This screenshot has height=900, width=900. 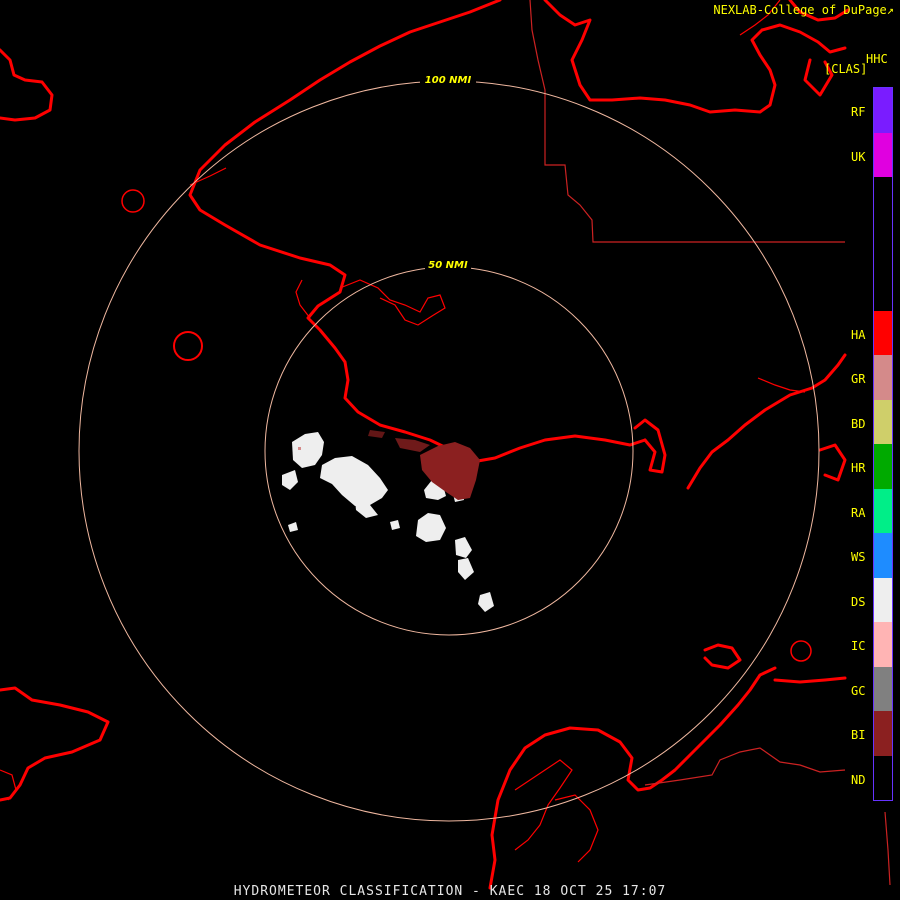 I want to click on echo-speck, so click(x=299, y=448).